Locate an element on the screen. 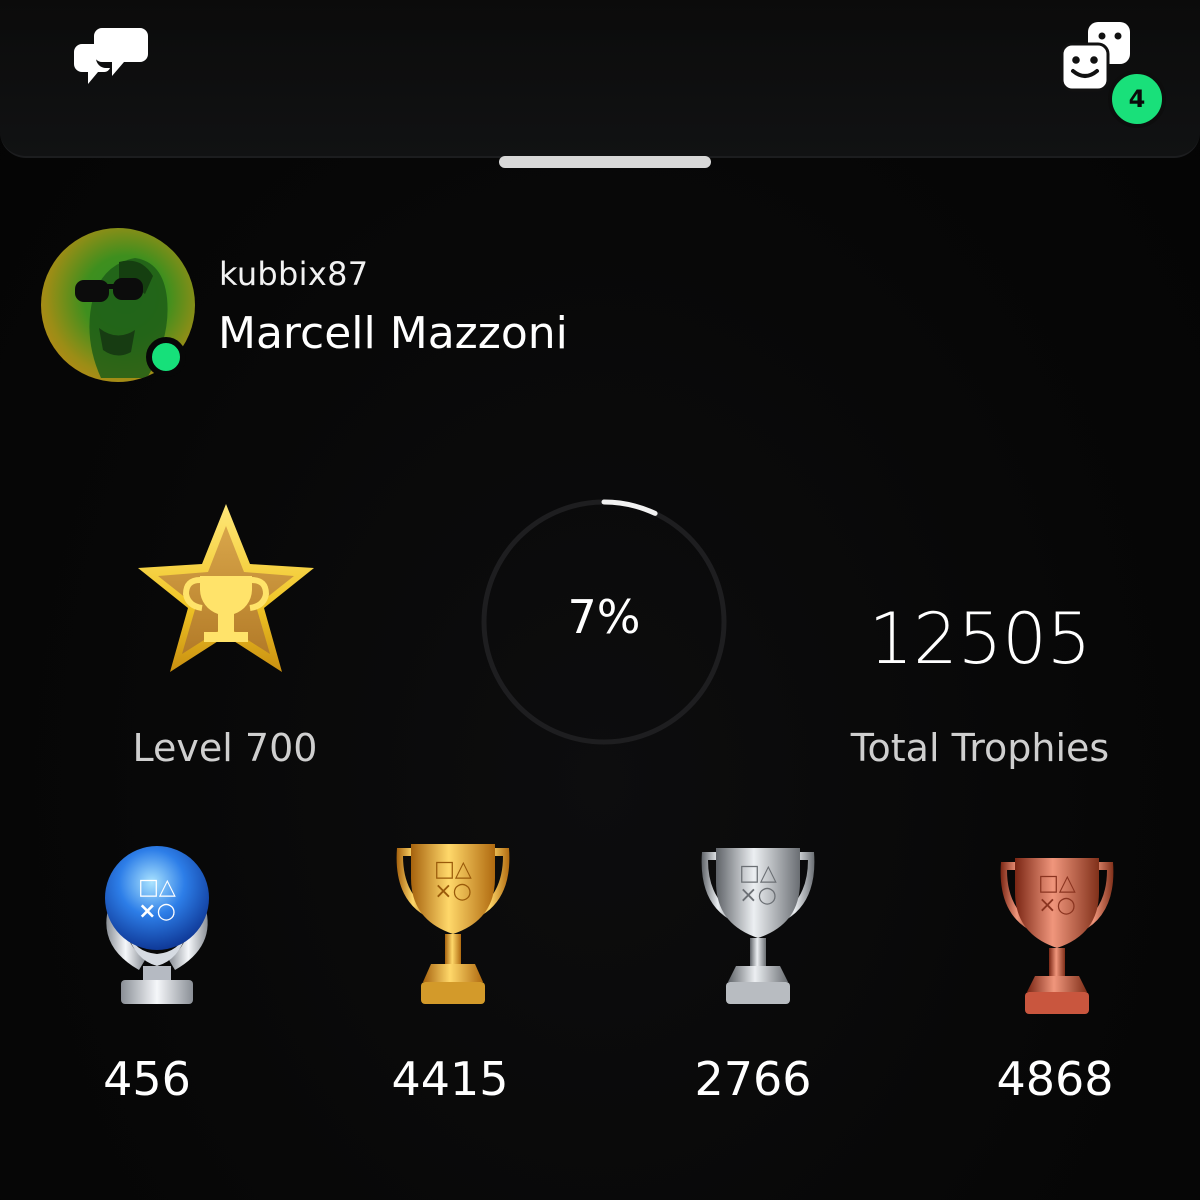 This screenshot has height=1200, width=1200. top-bar: 4 is located at coordinates (600, 79).